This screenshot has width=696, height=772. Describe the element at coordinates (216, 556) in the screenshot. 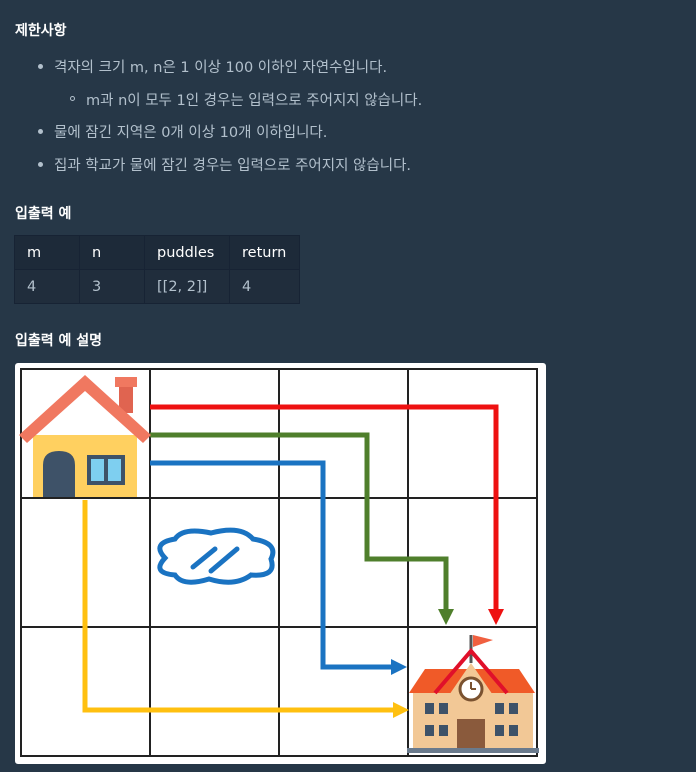

I see `puddle-icon` at that location.